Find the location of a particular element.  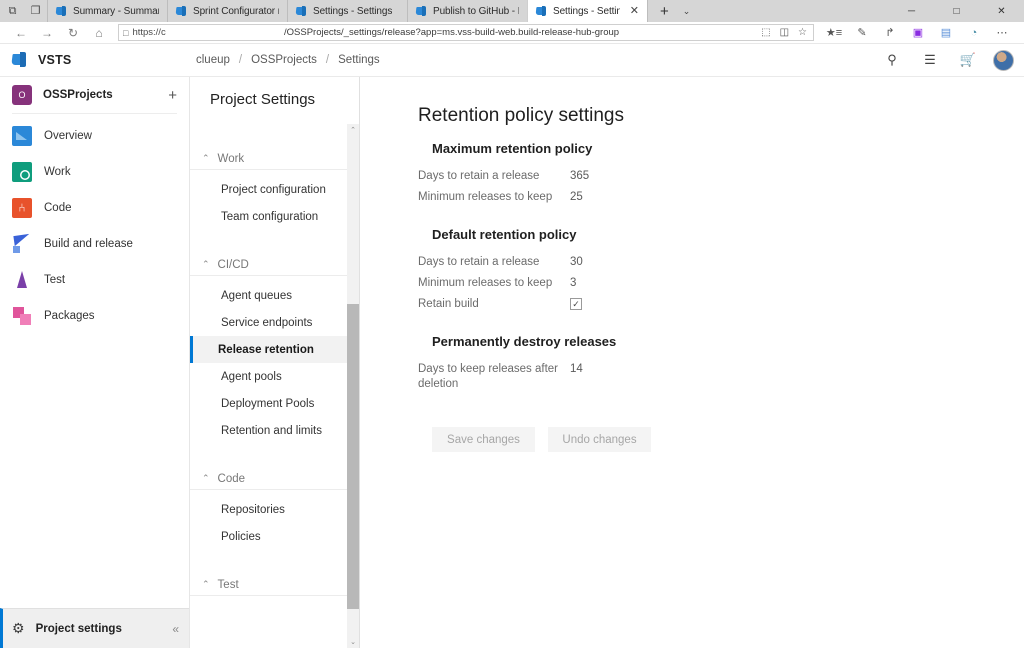

group-label: Code is located at coordinates (231, 478).